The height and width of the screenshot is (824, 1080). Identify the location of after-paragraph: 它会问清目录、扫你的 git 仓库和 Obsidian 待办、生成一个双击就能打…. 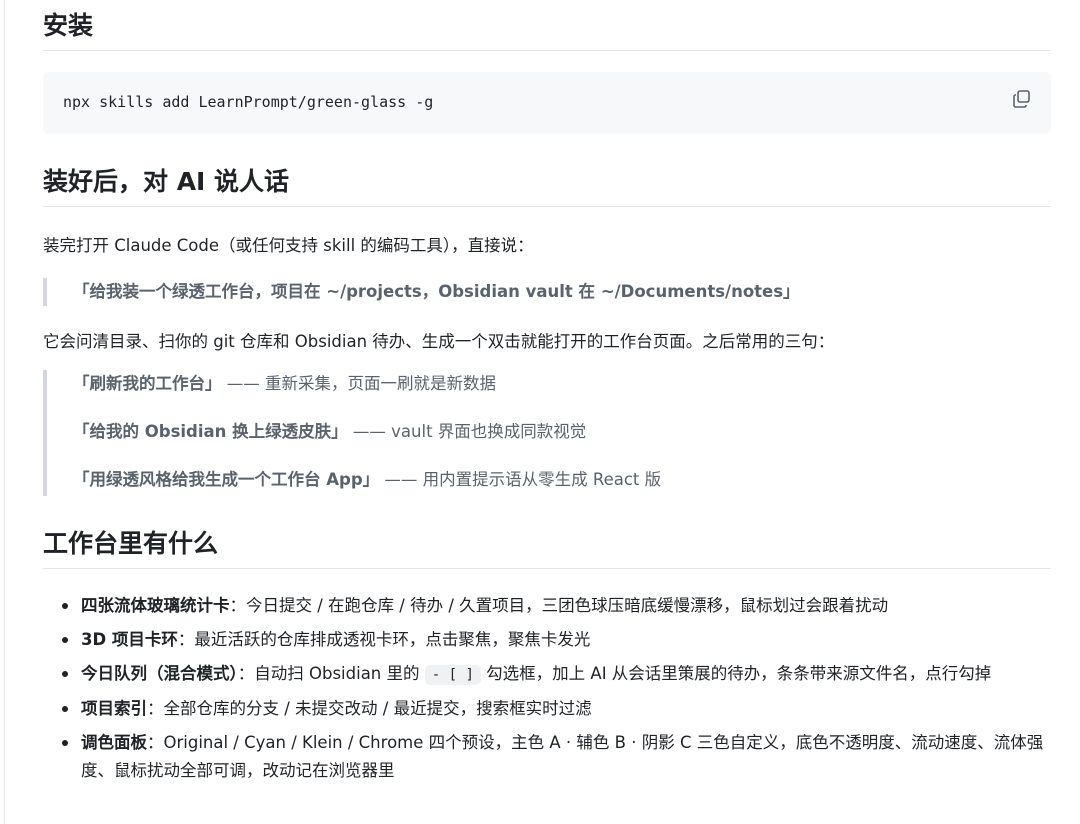
(439, 341).